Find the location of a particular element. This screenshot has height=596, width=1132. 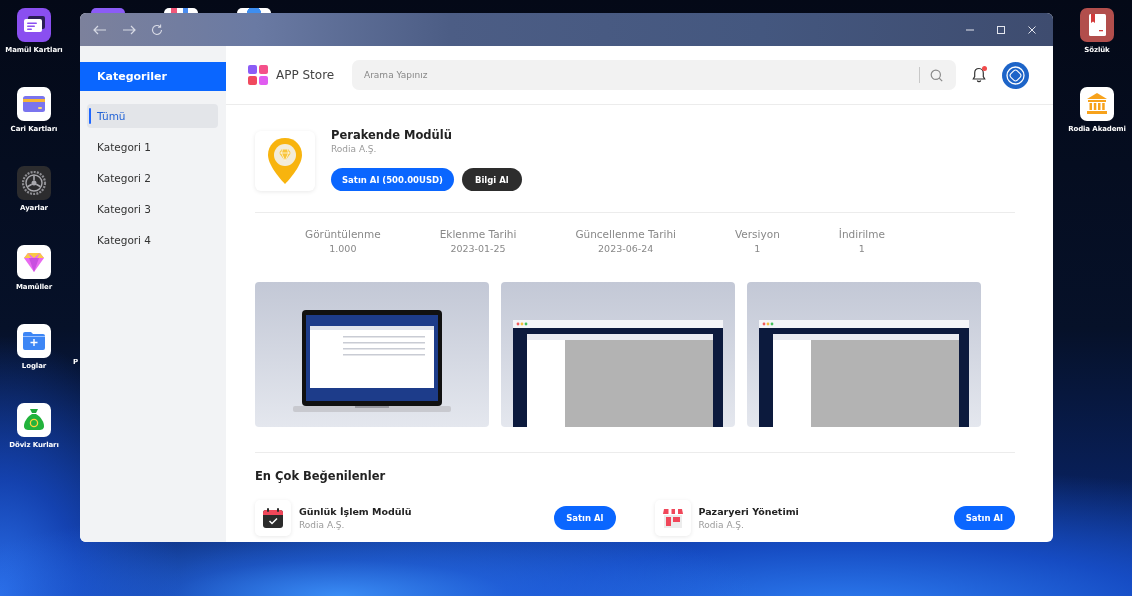

map-pin-icon is located at coordinates (285, 161).